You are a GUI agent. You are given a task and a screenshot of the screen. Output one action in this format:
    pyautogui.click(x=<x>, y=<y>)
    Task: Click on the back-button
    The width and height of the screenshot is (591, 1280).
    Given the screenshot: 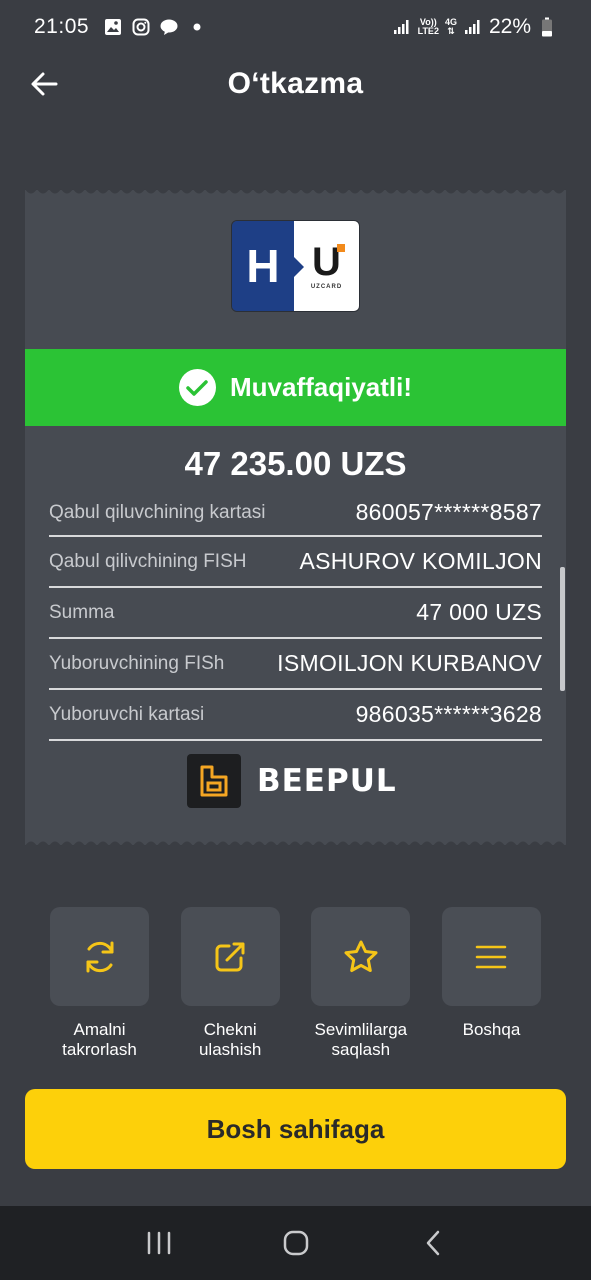 What is the action you would take?
    pyautogui.click(x=44, y=84)
    